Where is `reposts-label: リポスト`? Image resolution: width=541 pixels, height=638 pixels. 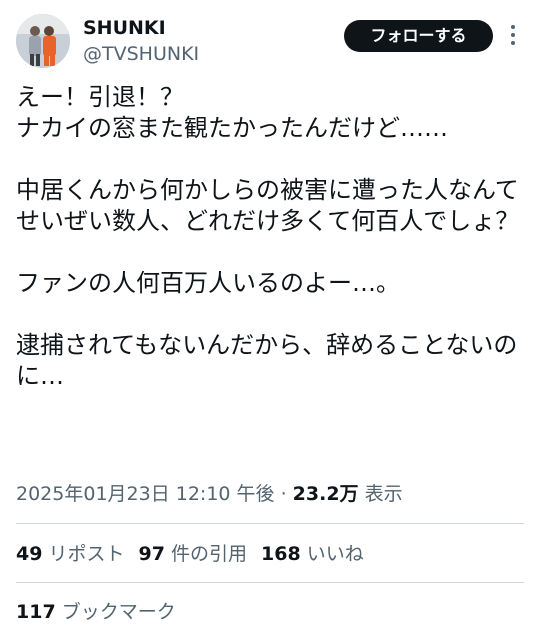
reposts-label: リポスト is located at coordinates (86, 554).